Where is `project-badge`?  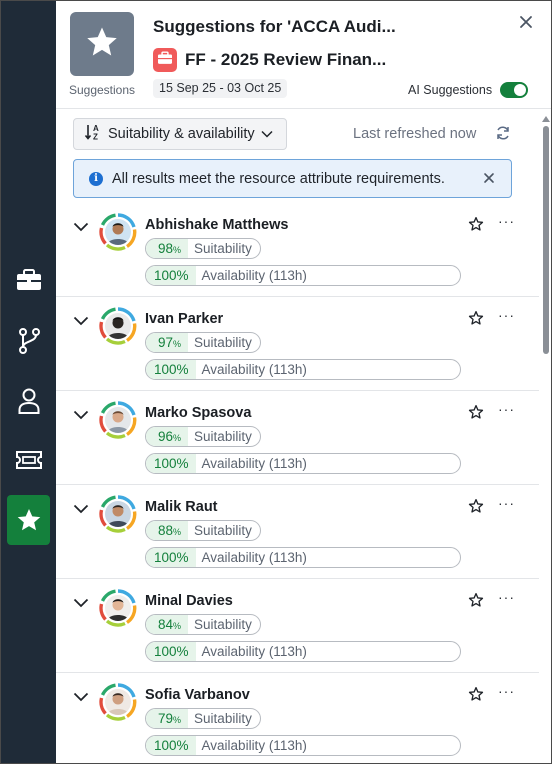
project-badge is located at coordinates (165, 60).